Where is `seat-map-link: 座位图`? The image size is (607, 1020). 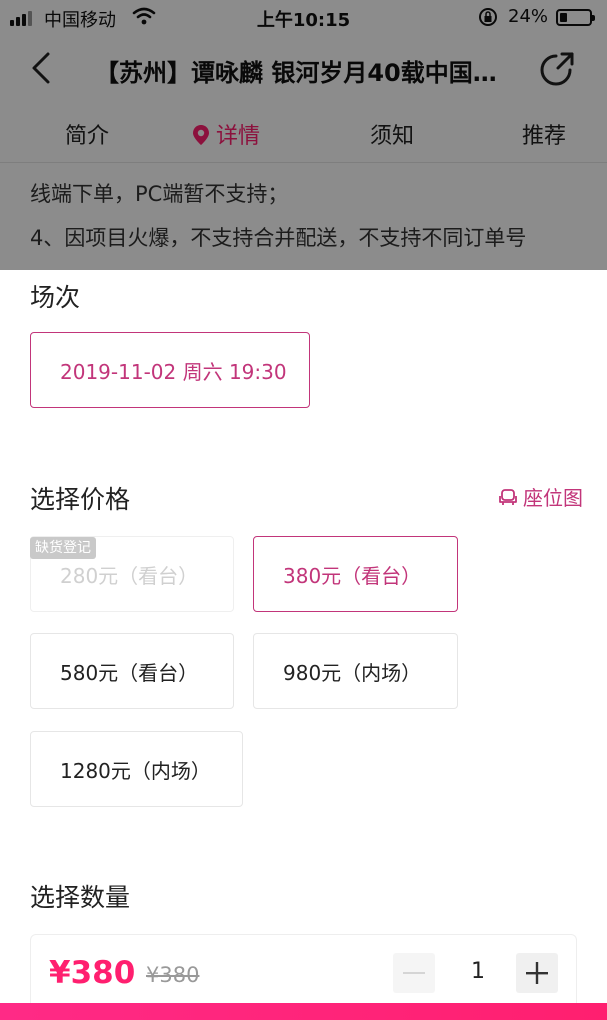 seat-map-link: 座位图 is located at coordinates (540, 496).